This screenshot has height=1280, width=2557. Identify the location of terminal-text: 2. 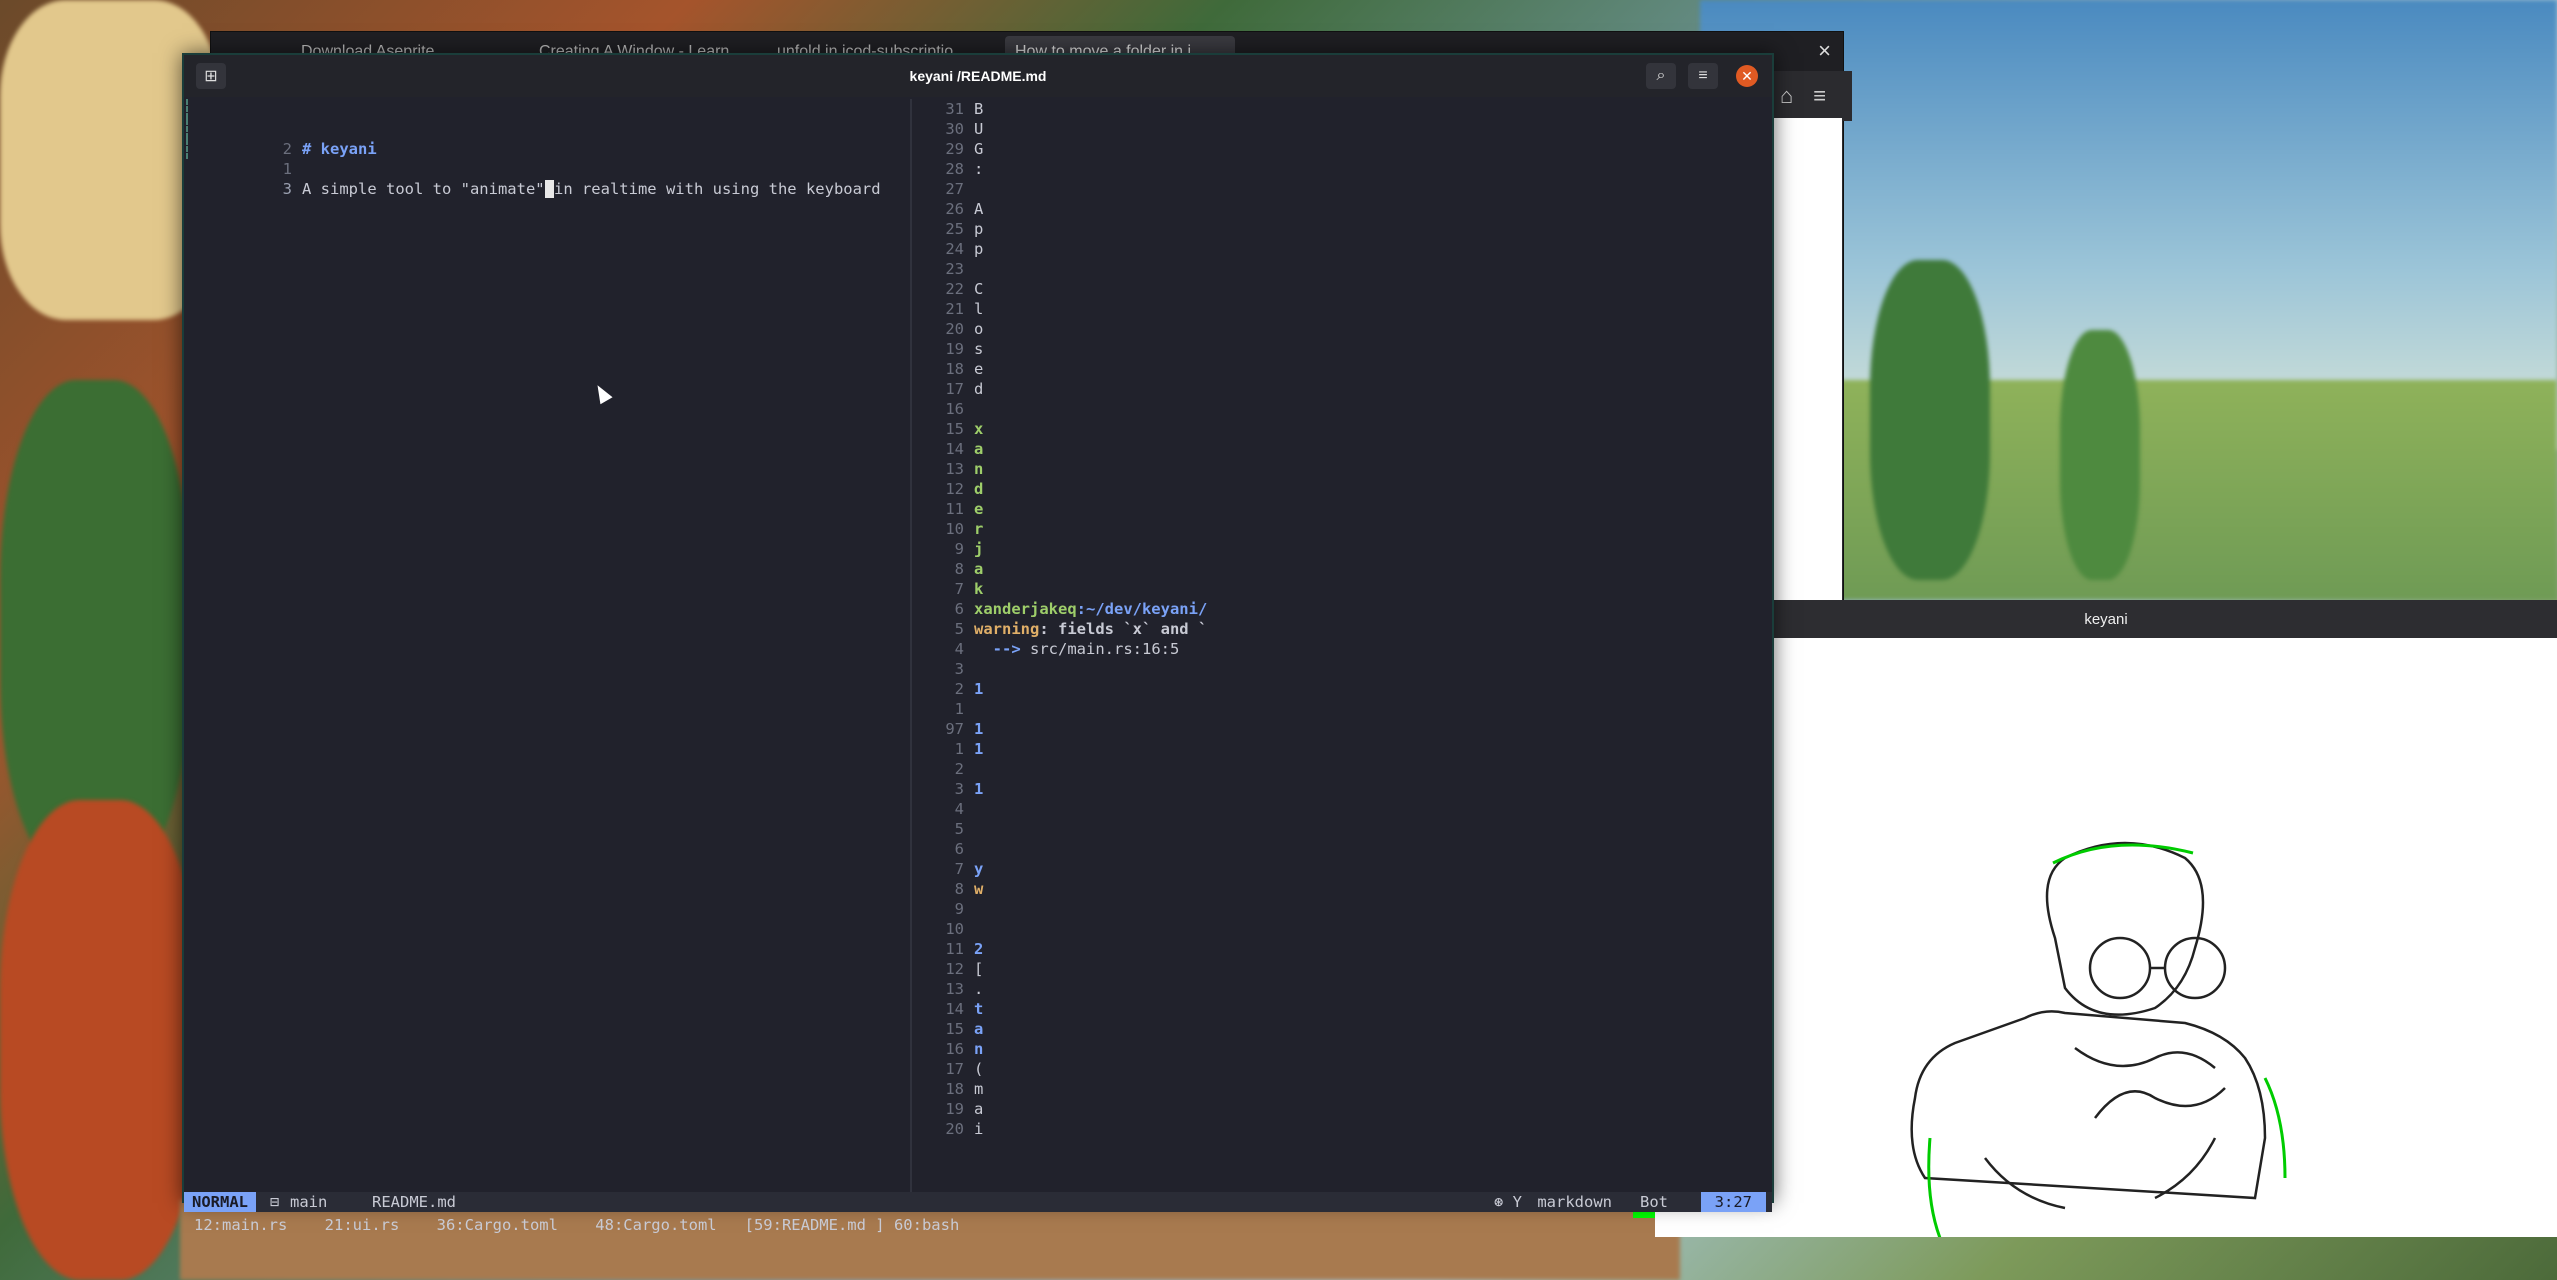
(979, 949).